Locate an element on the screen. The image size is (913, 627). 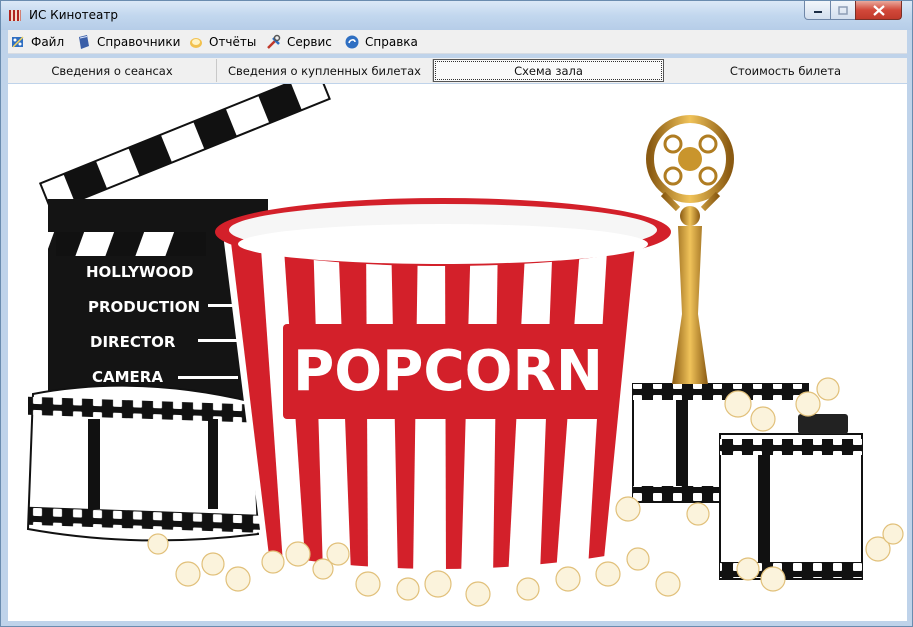
maximize-icon is located at coordinates (843, 10).